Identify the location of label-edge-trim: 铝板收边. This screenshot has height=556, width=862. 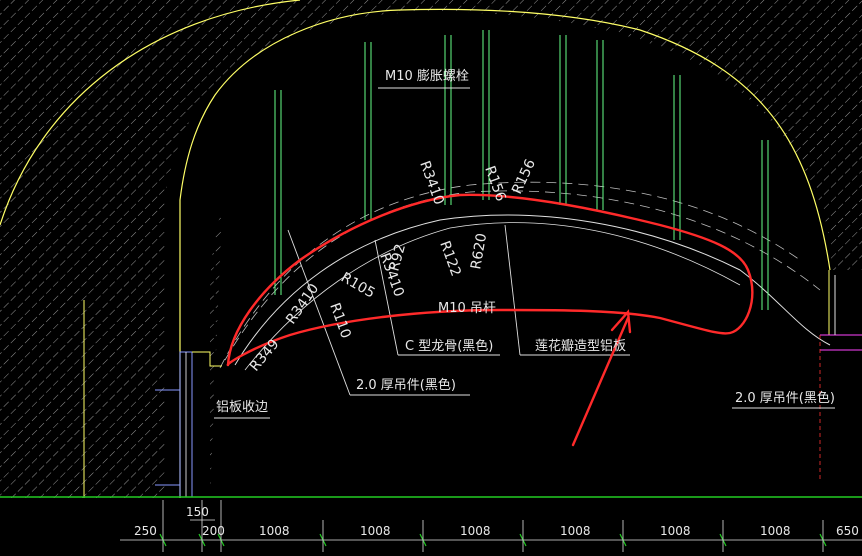
(242, 407).